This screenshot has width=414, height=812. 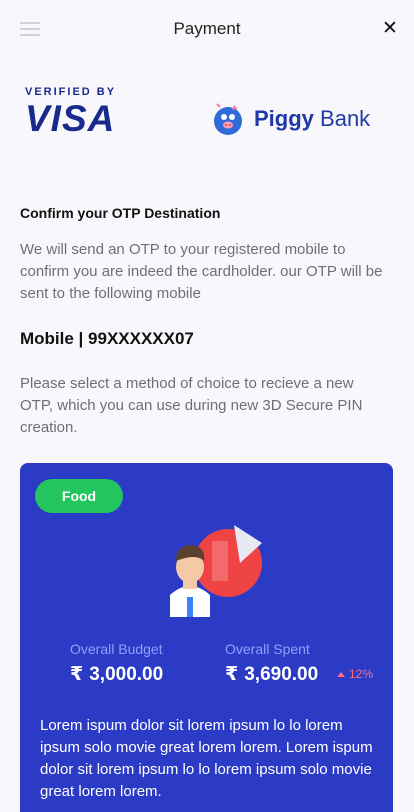 What do you see at coordinates (341, 674) in the screenshot?
I see `arrow-up-icon` at bounding box center [341, 674].